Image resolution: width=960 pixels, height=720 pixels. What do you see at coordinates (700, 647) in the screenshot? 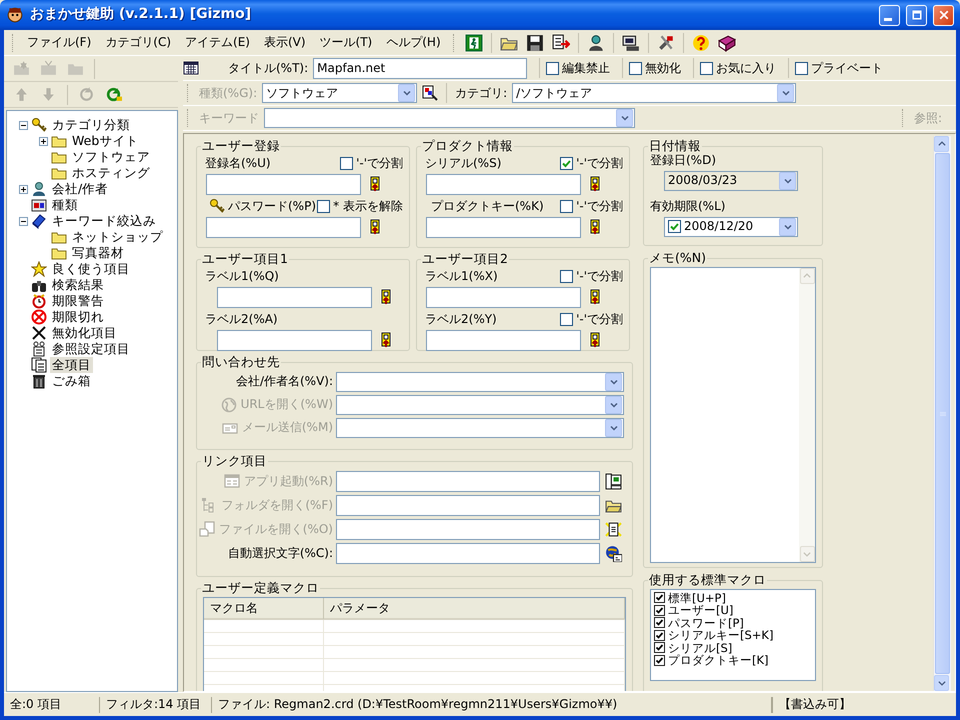
I see `checkbox-label: シリアル[S]` at bounding box center [700, 647].